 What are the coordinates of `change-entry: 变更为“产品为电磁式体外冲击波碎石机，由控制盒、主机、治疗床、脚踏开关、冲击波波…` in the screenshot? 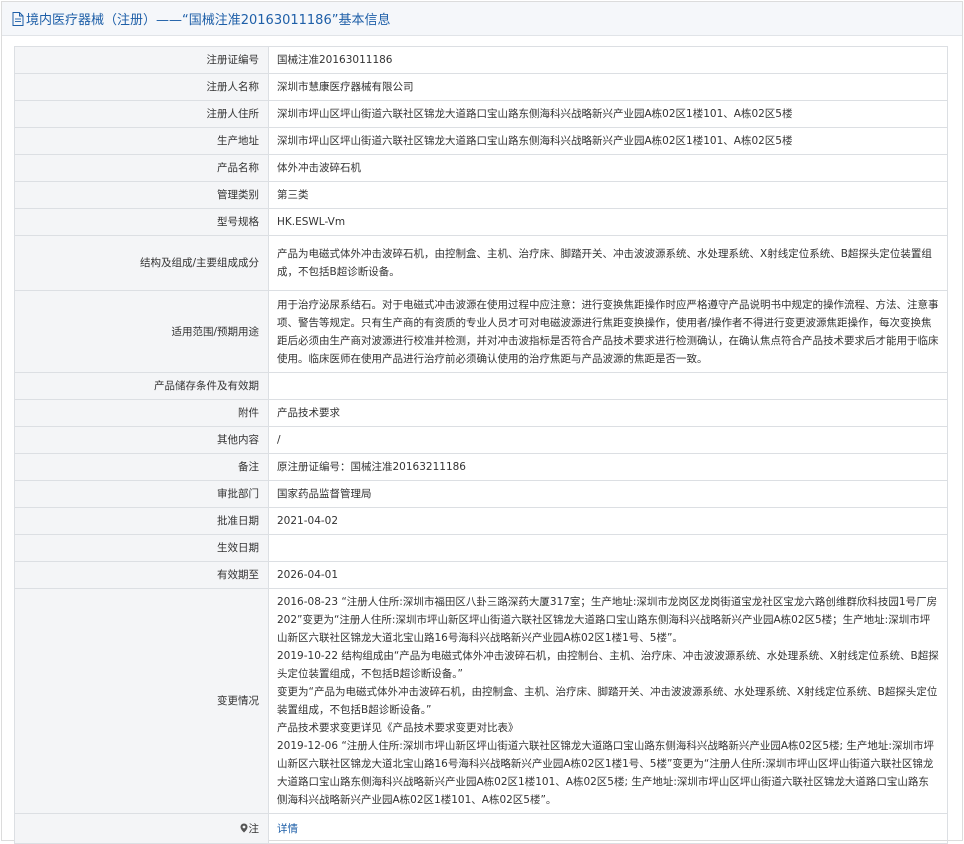 It's located at (607, 701).